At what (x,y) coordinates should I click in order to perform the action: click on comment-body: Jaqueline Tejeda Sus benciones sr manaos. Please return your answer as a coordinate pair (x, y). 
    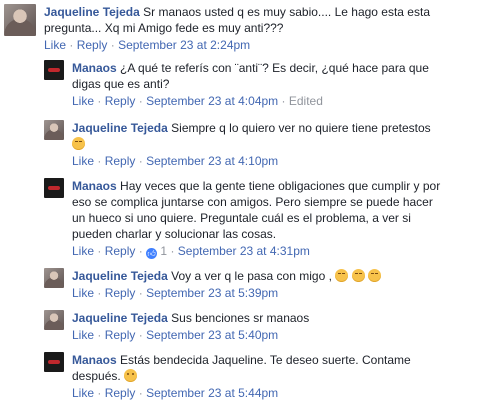
    Looking at the image, I should click on (274, 318).